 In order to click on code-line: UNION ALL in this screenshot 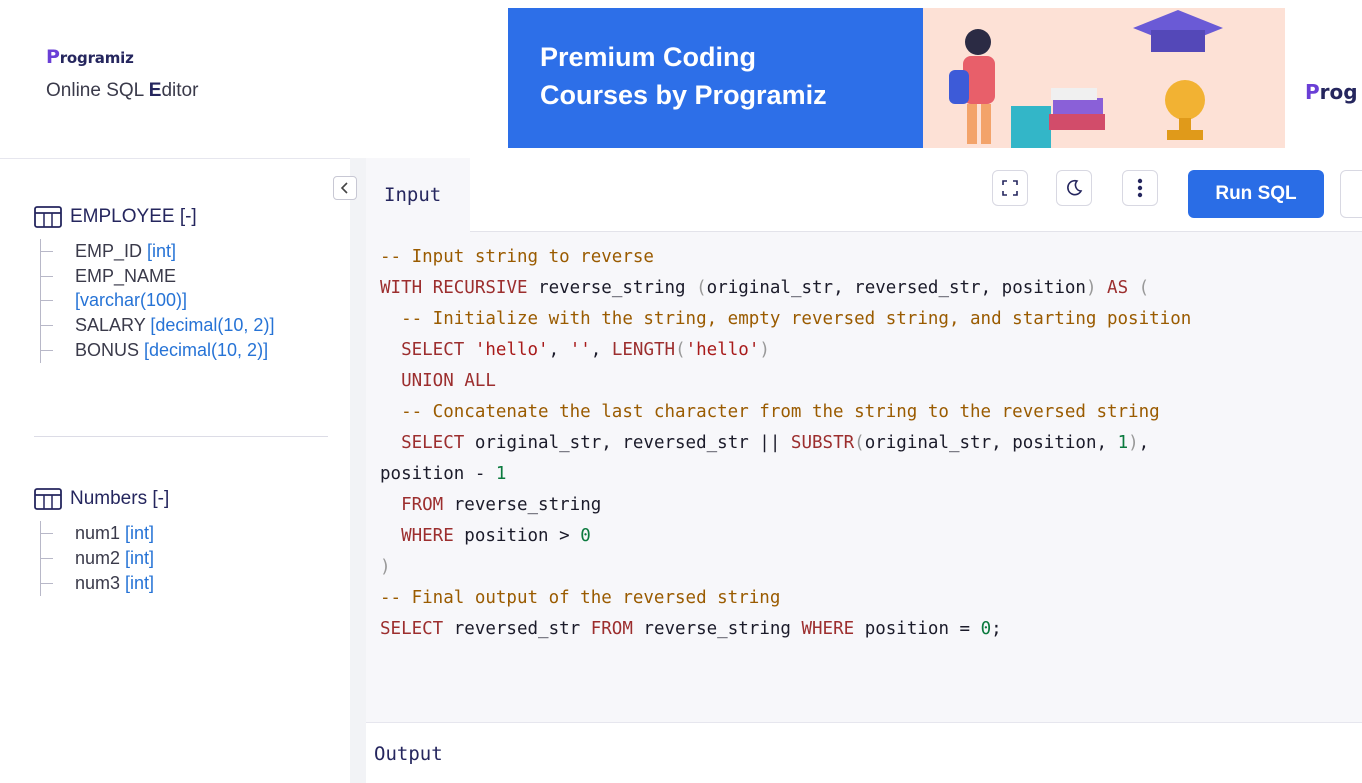, I will do `click(448, 381)`.